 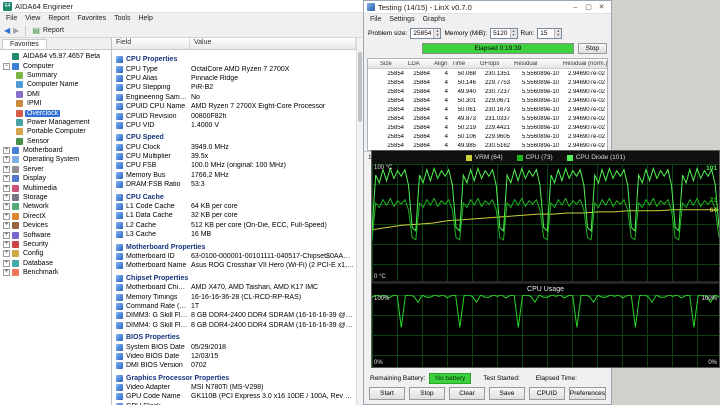 What do you see at coordinates (6, 66) in the screenshot?
I see `collapse-icon: −` at bounding box center [6, 66].